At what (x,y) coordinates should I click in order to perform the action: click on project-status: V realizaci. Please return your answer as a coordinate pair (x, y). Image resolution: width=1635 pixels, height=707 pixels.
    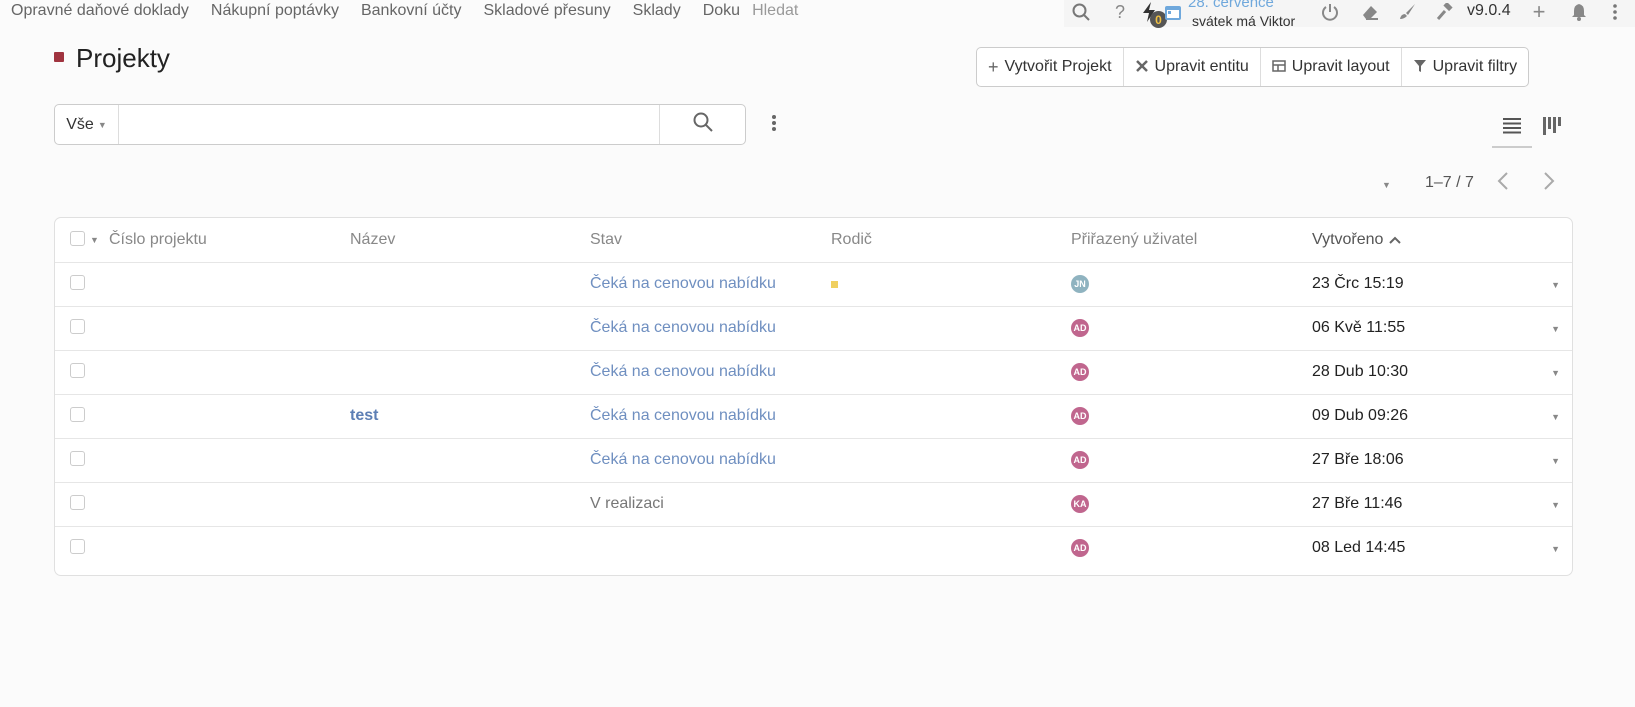
    Looking at the image, I should click on (627, 503).